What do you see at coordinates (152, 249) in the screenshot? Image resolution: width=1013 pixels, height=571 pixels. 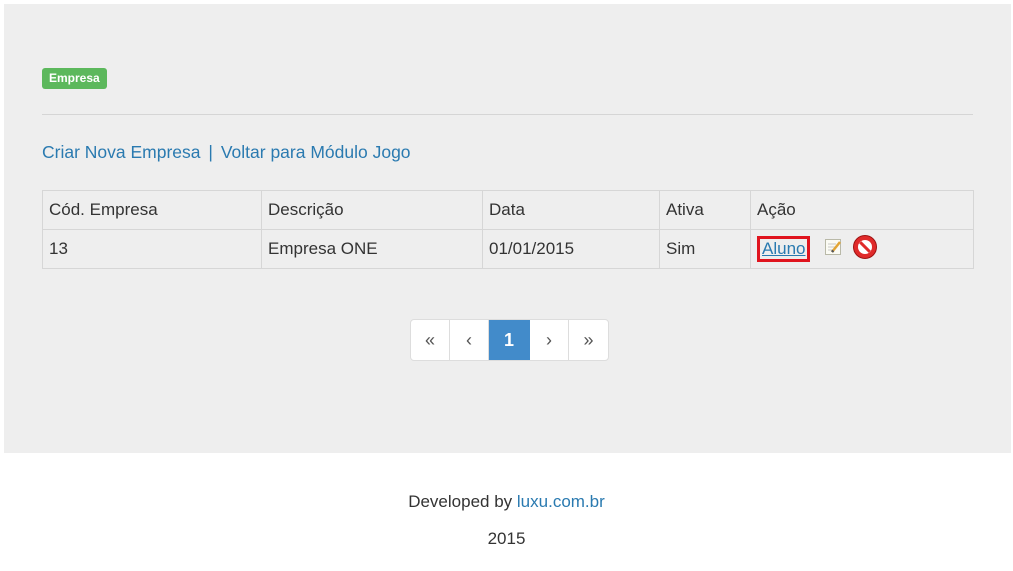 I see `cell-codigo: 13` at bounding box center [152, 249].